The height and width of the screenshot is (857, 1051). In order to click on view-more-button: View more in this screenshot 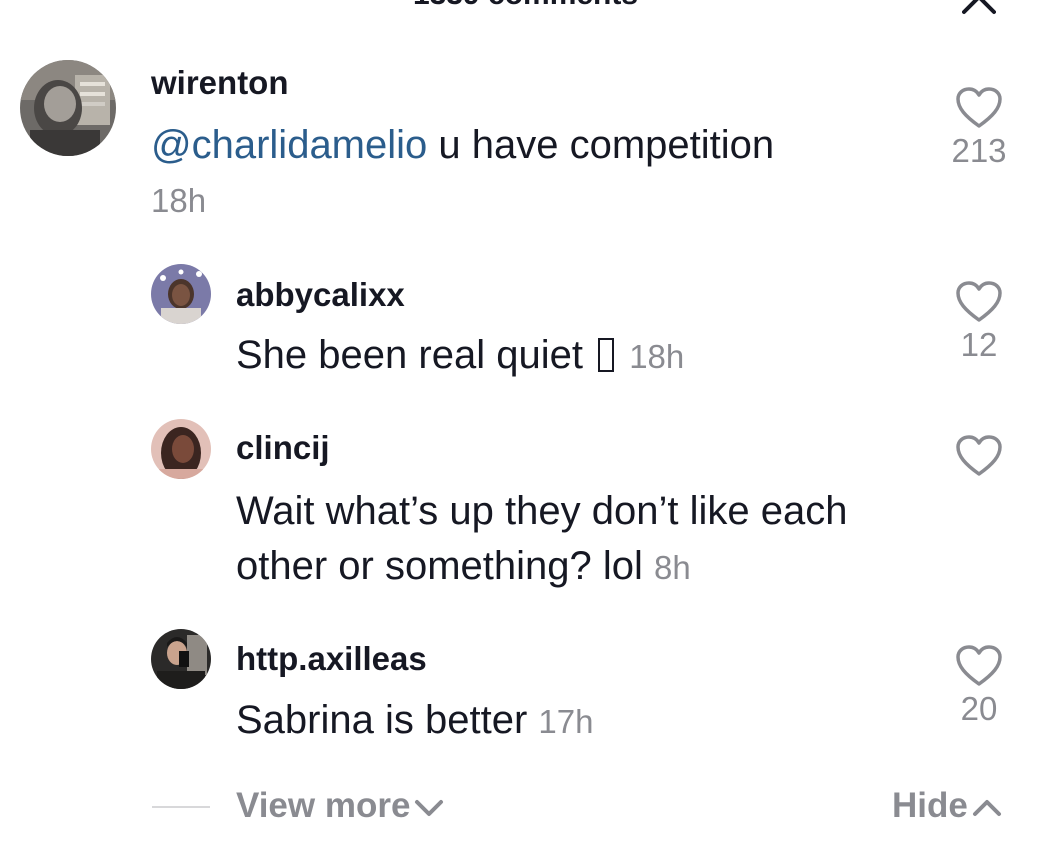, I will do `click(340, 806)`.